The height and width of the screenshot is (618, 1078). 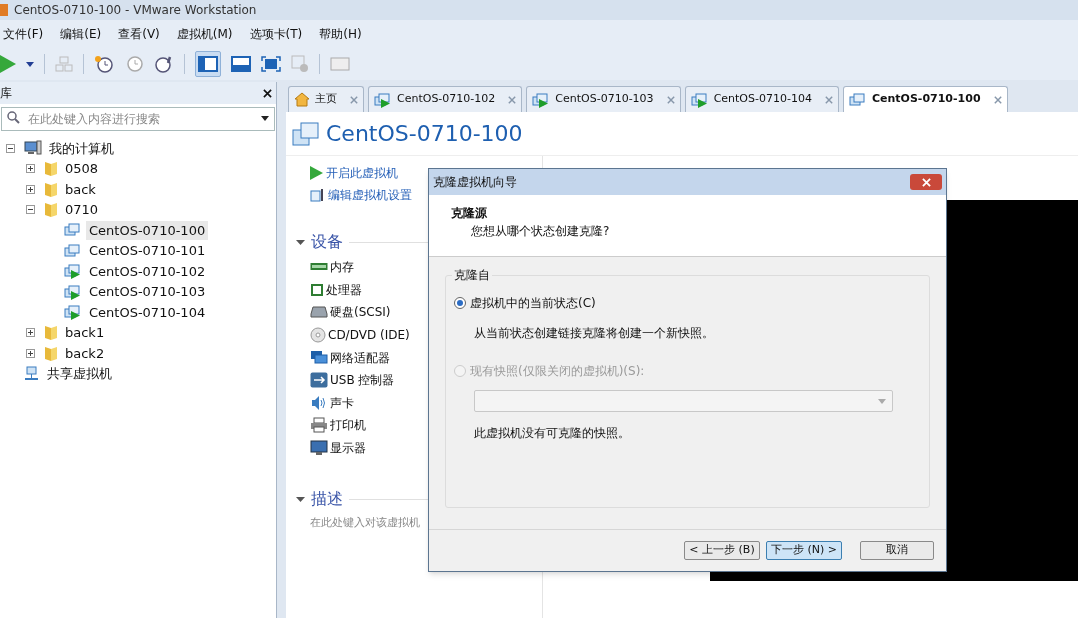 What do you see at coordinates (897, 550) in the screenshot?
I see `dialog-button: 取消` at bounding box center [897, 550].